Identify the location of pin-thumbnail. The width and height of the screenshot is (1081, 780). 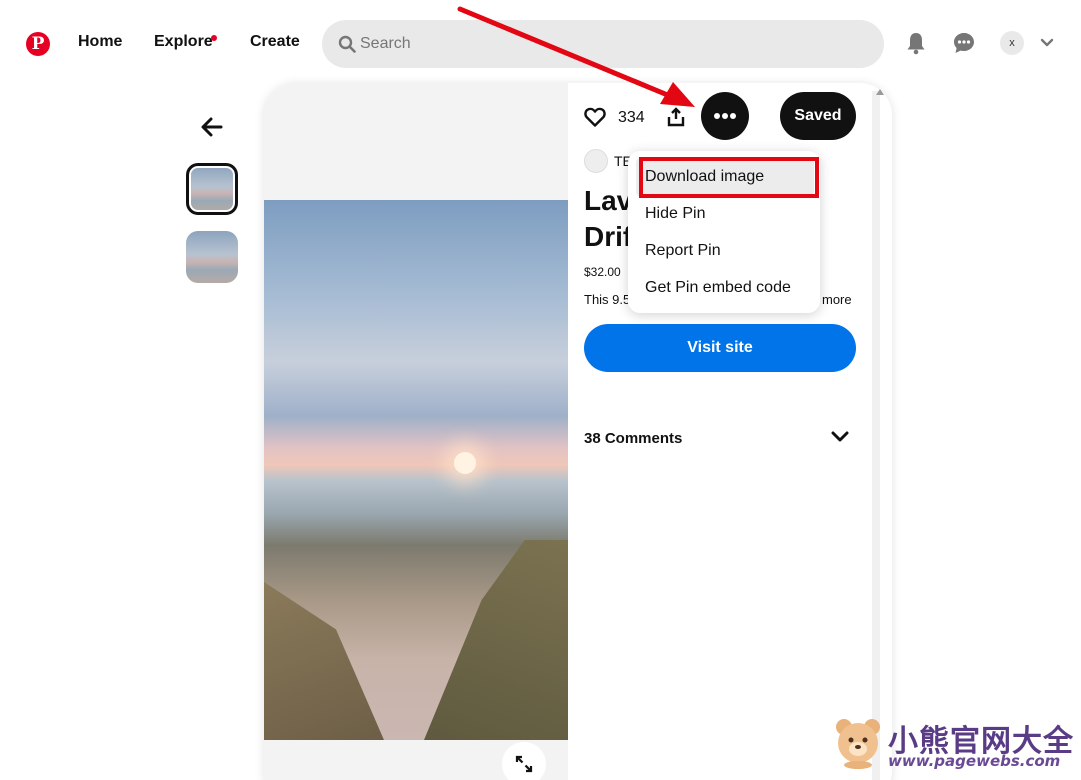
(212, 257).